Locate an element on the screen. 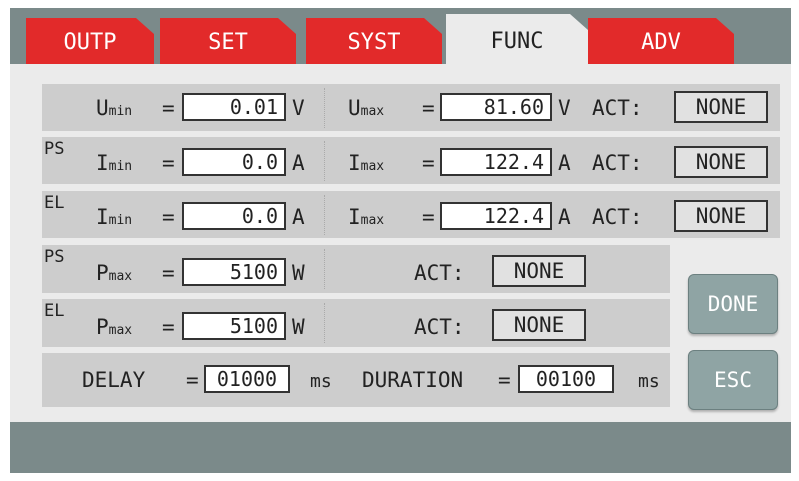  imin-ps-unit: A is located at coordinates (298, 163).